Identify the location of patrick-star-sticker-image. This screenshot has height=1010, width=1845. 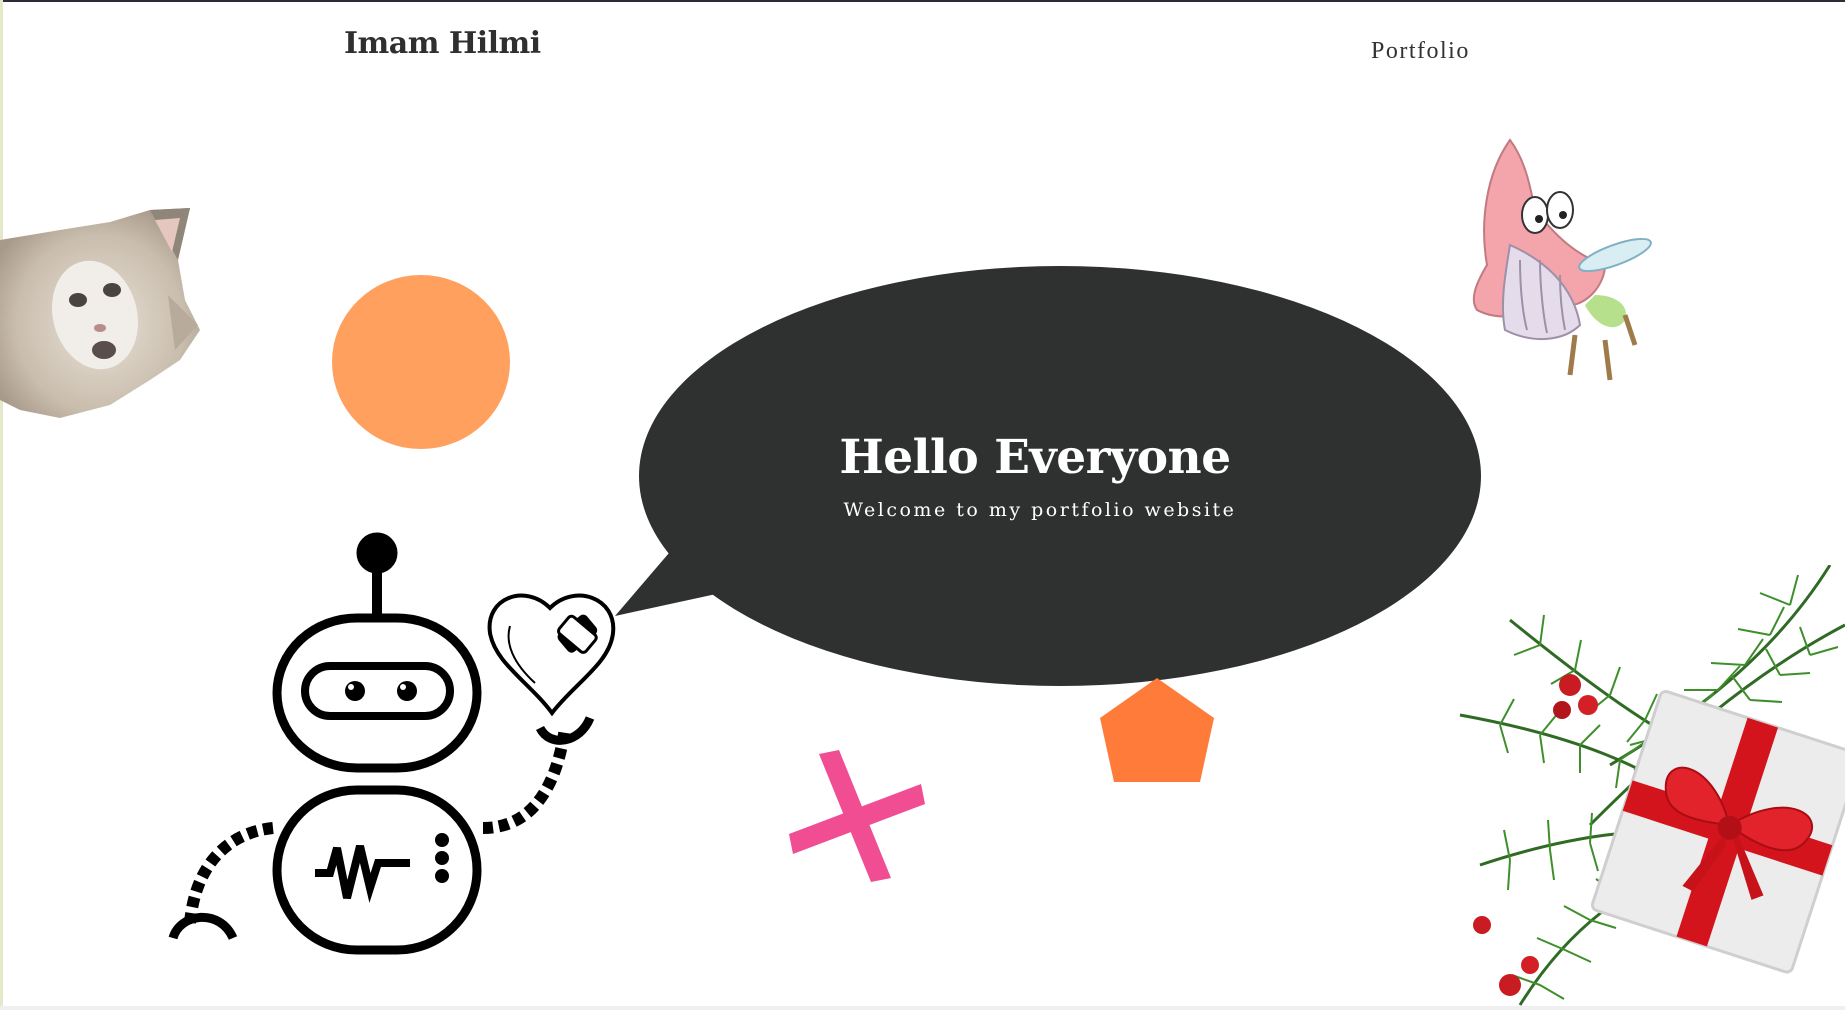
(1562, 259).